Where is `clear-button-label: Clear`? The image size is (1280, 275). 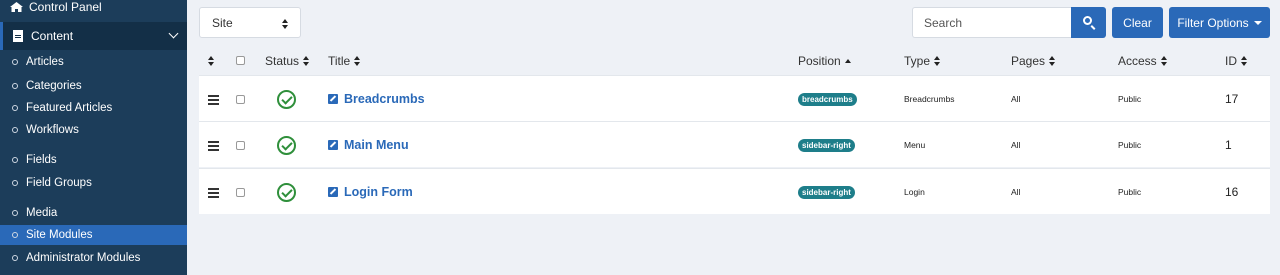
clear-button-label: Clear is located at coordinates (1137, 22).